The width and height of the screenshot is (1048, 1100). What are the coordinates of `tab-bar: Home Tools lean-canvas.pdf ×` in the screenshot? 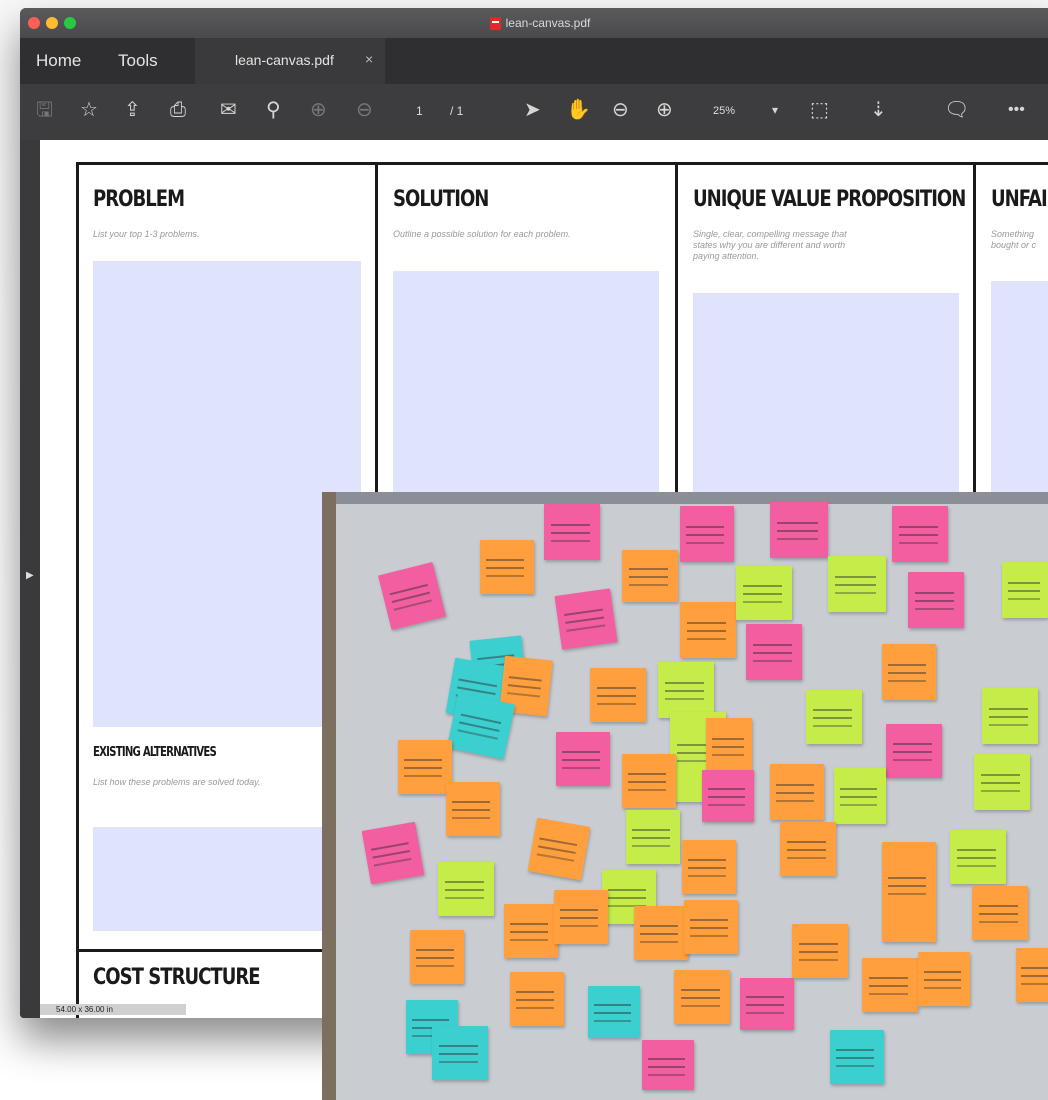 It's located at (534, 61).